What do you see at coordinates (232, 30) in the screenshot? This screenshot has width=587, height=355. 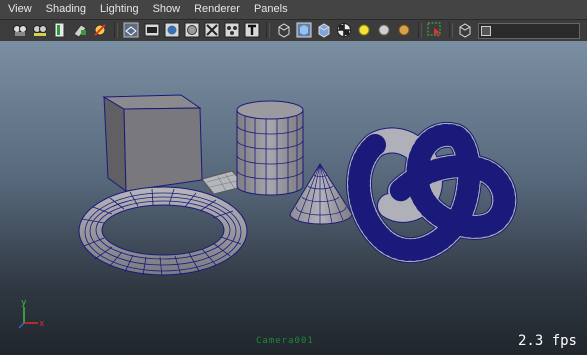 I see `safe-action-icon` at bounding box center [232, 30].